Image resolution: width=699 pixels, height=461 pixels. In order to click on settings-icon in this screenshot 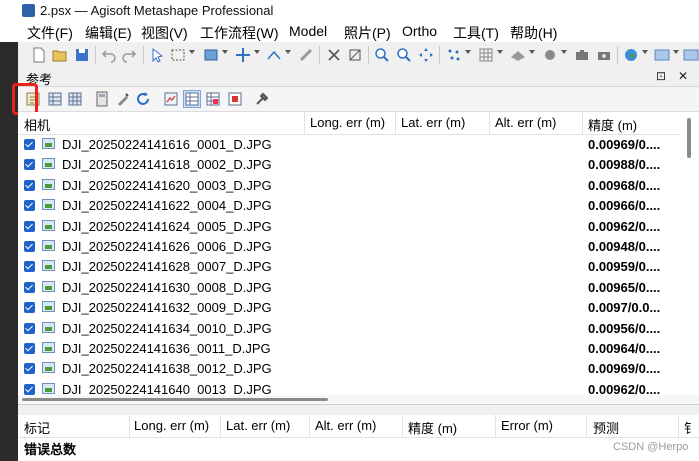, I will do `click(262, 99)`.